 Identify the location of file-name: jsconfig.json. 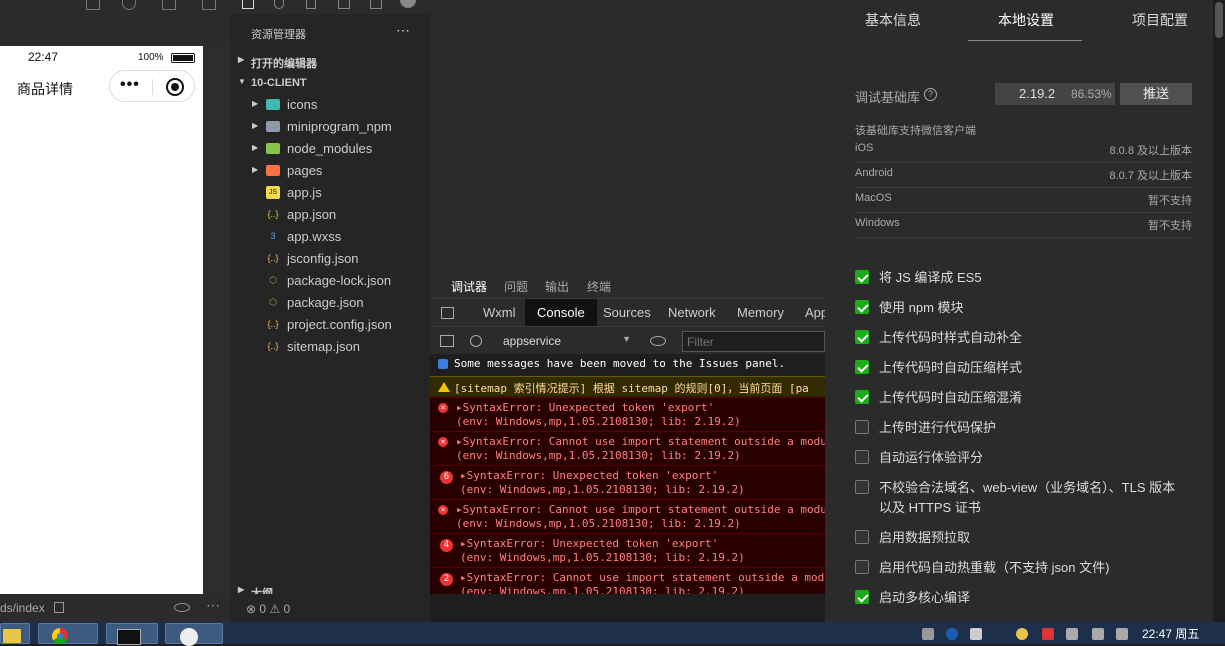
(323, 258).